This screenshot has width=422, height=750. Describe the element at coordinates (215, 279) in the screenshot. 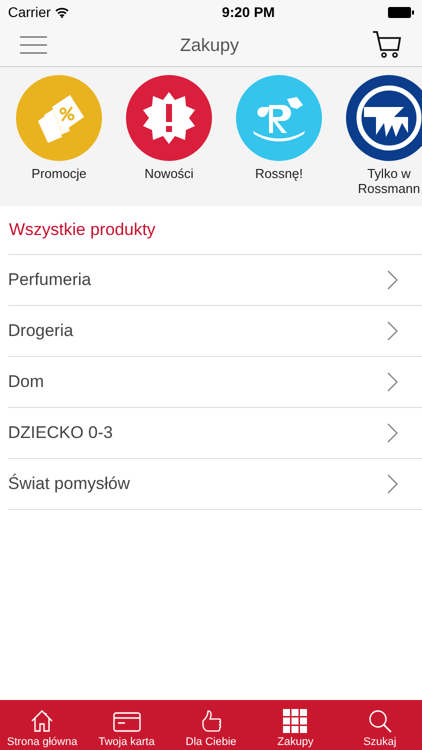

I see `product-category-row: Perfumeria` at that location.